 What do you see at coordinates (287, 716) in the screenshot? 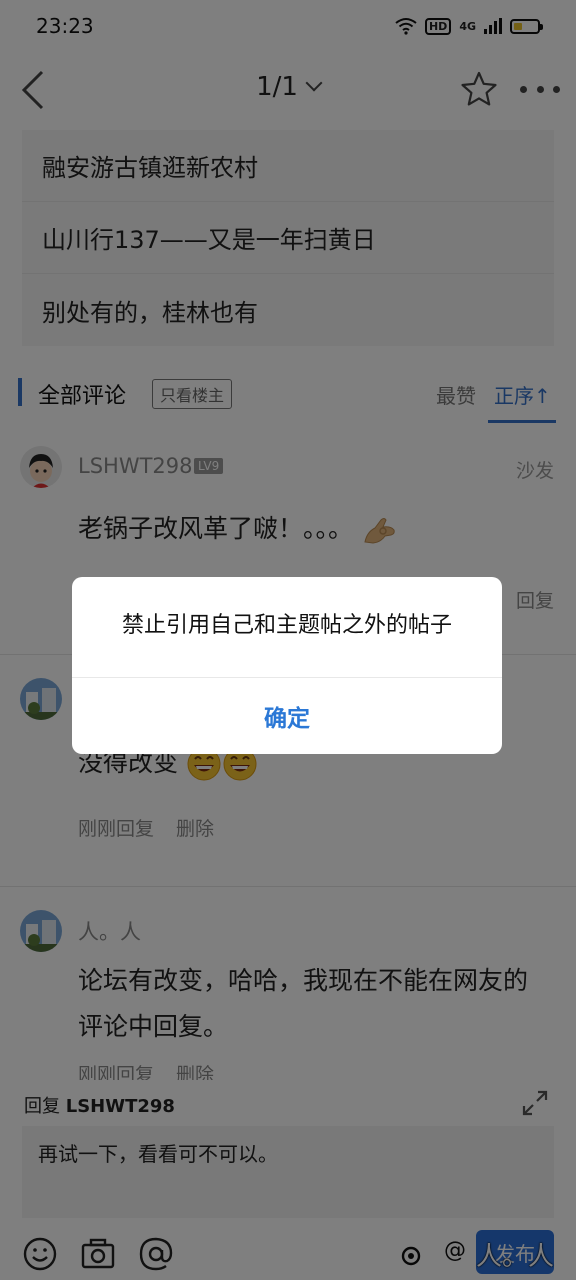
I see `confirm-button: 确定` at bounding box center [287, 716].